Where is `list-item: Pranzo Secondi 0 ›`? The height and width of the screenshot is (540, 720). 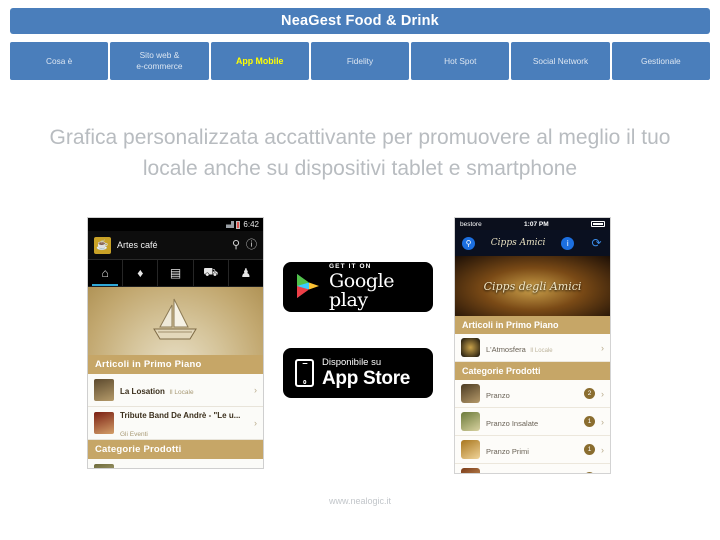
list-item: Pranzo Secondi 0 › is located at coordinates (532, 468).